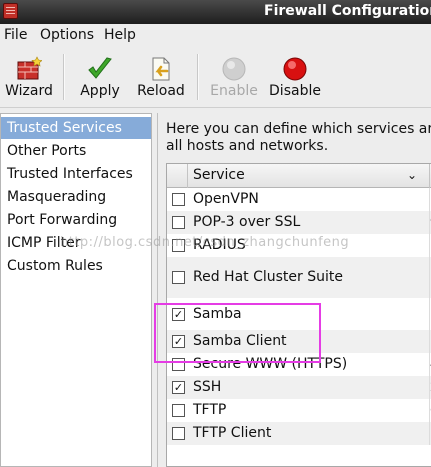 This screenshot has width=431, height=467. What do you see at coordinates (205, 242) in the screenshot?
I see `watermark: http://blog.csdn.net/csdn_zhangchunfeng` at bounding box center [205, 242].